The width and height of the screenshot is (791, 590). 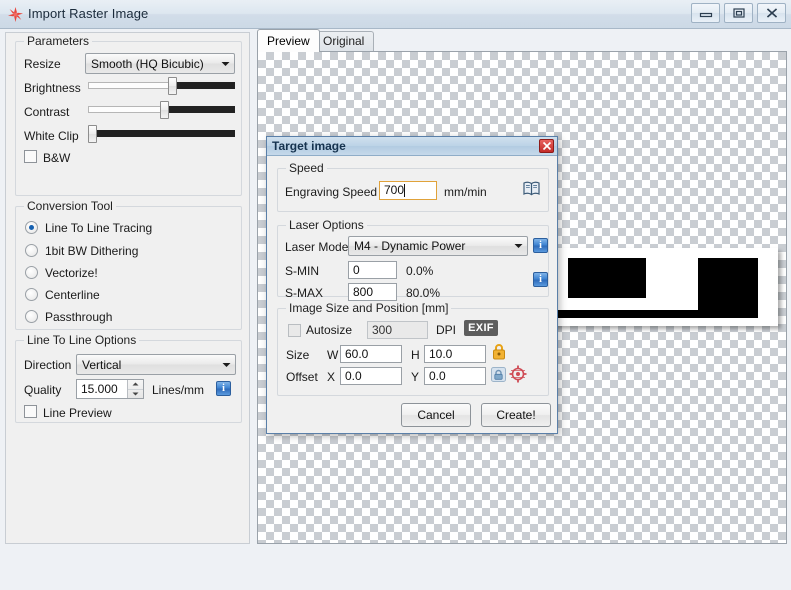 What do you see at coordinates (455, 376) in the screenshot?
I see `offset-y-input: 0.0` at bounding box center [455, 376].